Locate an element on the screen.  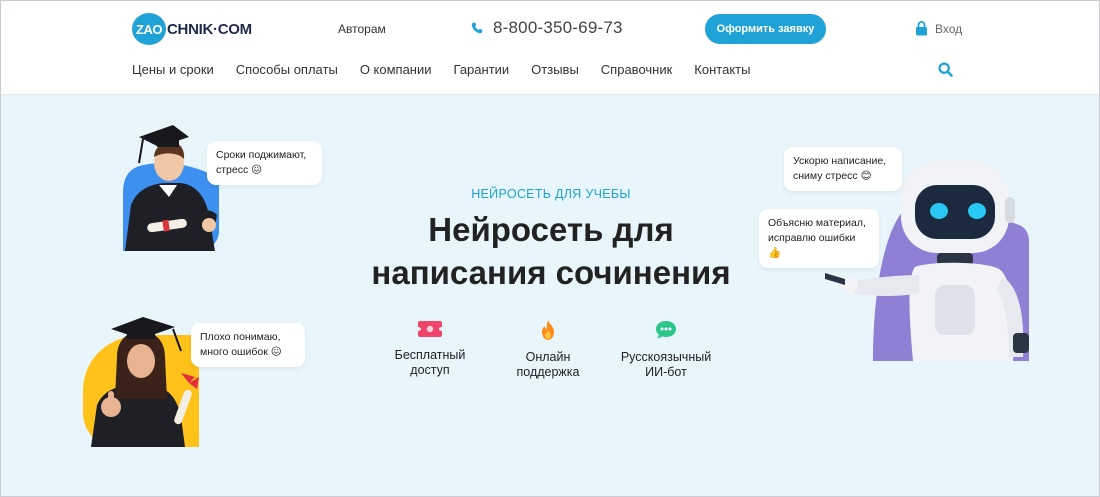
flame-icon is located at coordinates (548, 330).